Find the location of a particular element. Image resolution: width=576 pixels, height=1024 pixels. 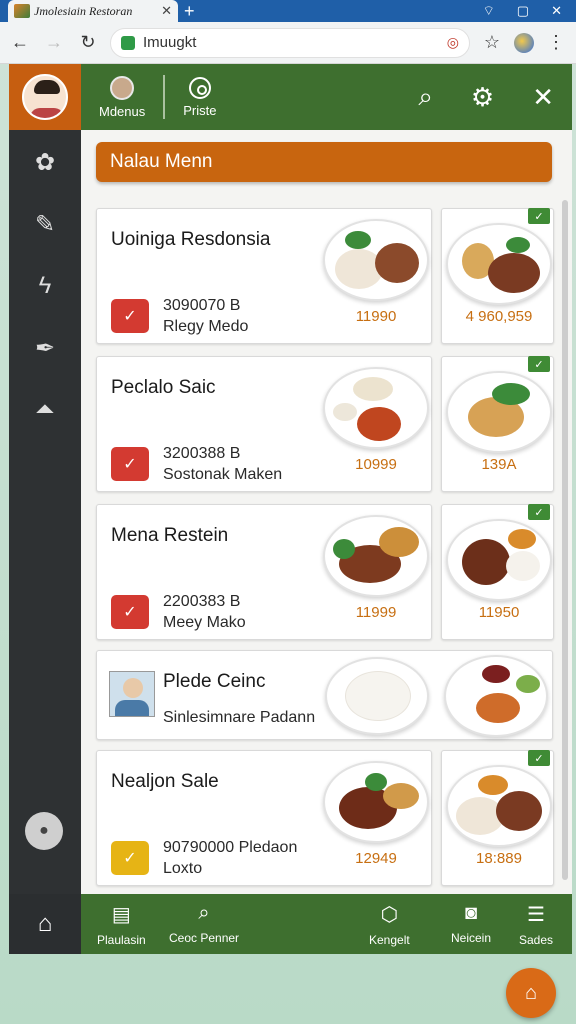

tab-favicon-icon is located at coordinates (22, 11).